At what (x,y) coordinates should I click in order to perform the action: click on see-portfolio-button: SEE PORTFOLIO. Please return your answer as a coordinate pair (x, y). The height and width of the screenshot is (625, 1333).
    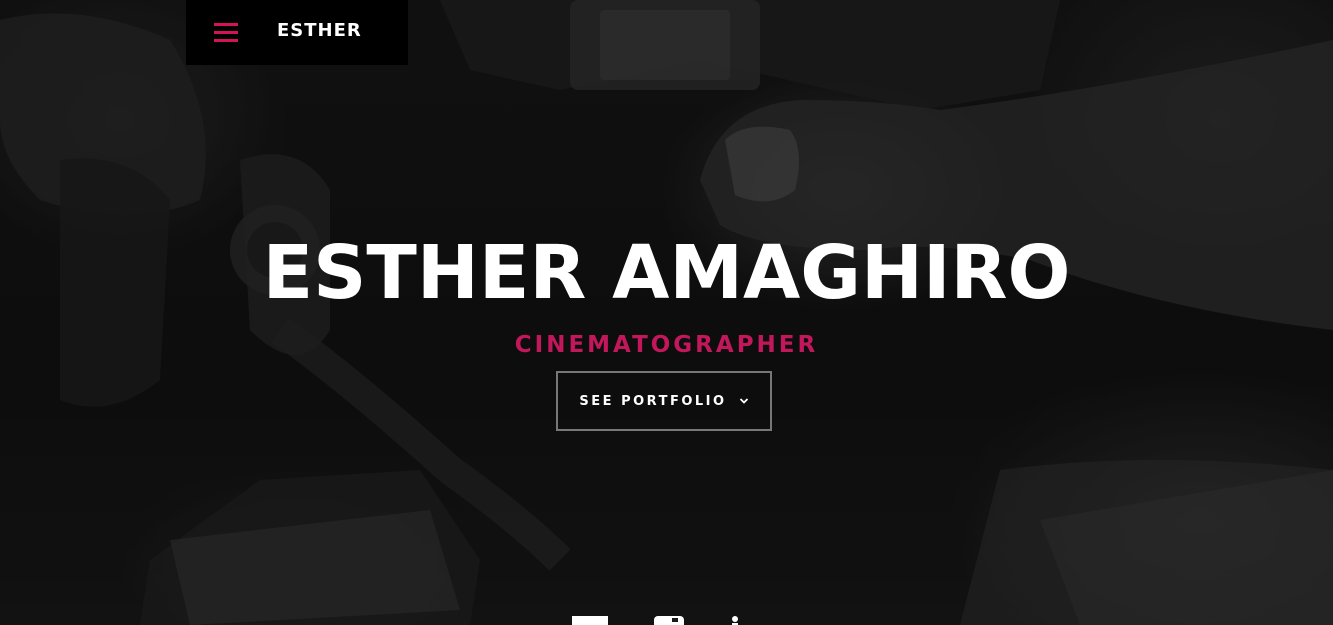
    Looking at the image, I should click on (664, 401).